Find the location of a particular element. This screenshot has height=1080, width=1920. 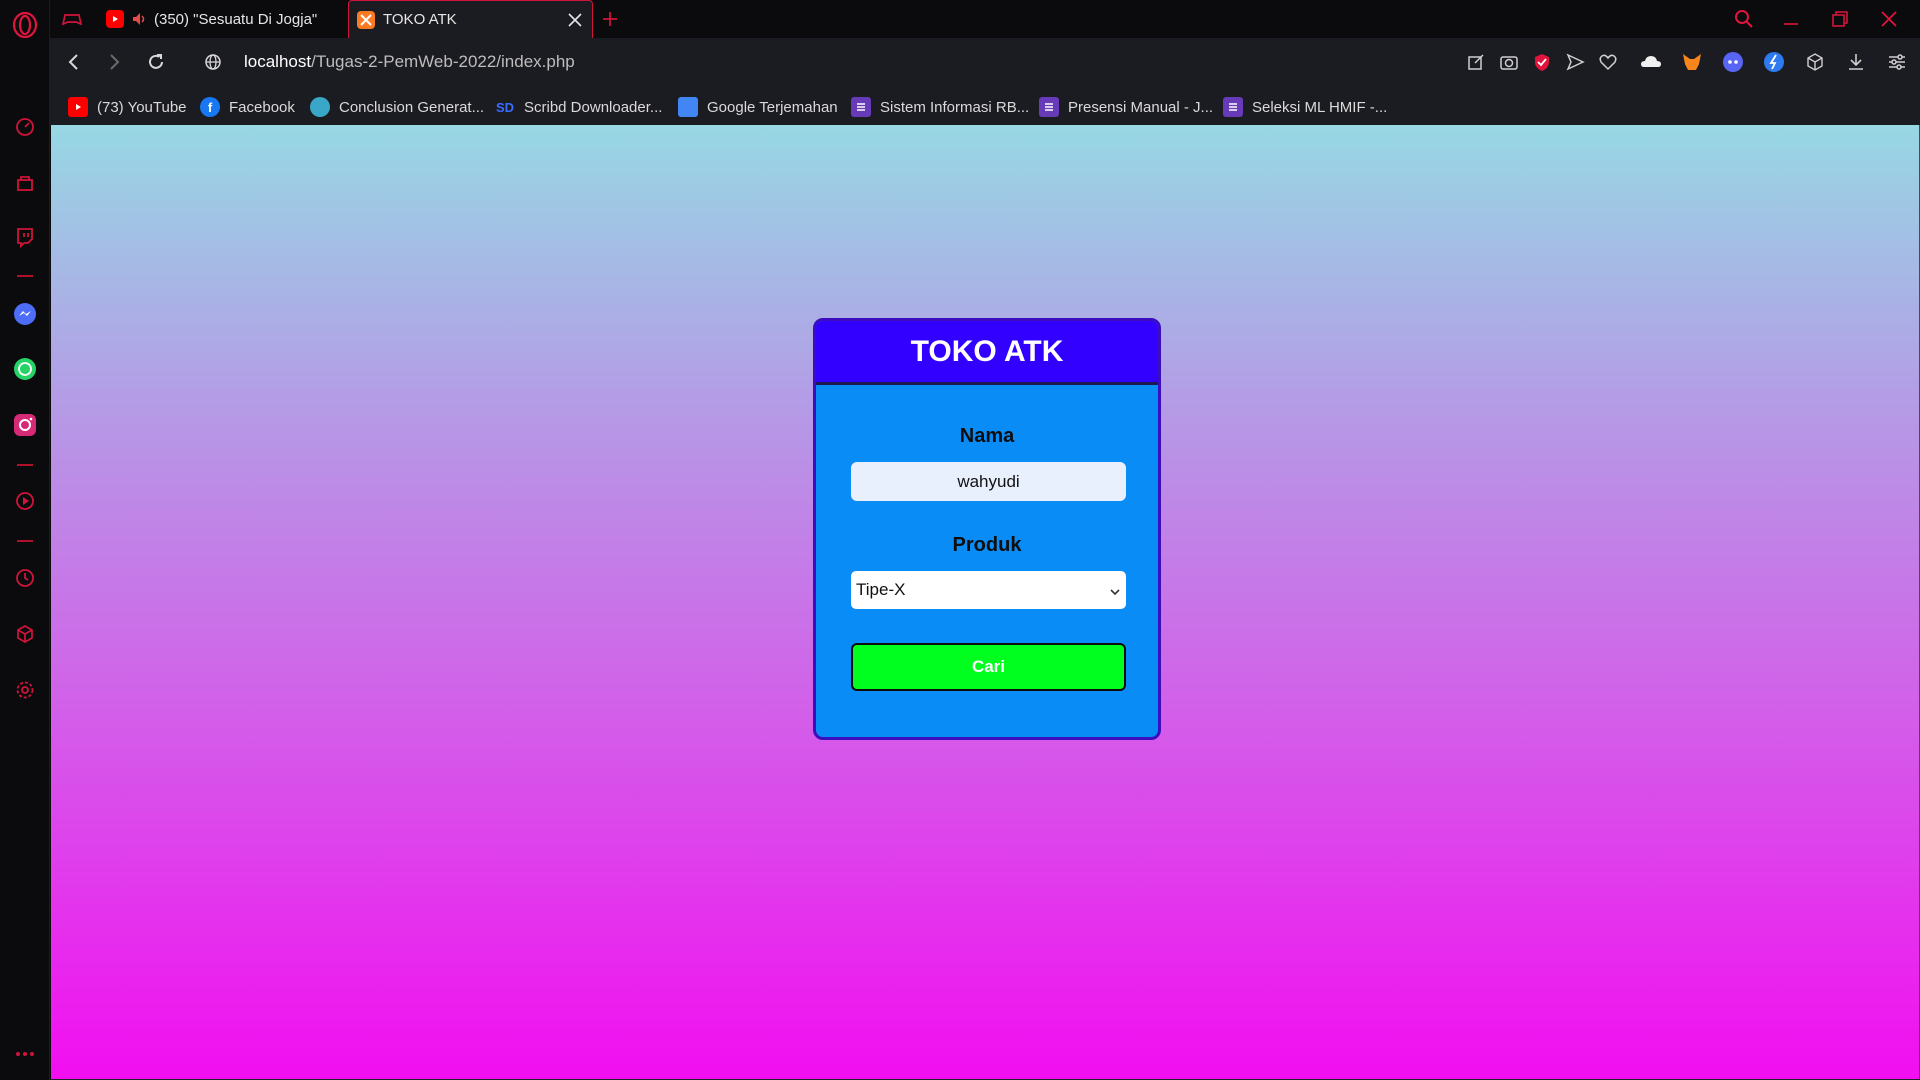

more-icon is located at coordinates (25, 1054).